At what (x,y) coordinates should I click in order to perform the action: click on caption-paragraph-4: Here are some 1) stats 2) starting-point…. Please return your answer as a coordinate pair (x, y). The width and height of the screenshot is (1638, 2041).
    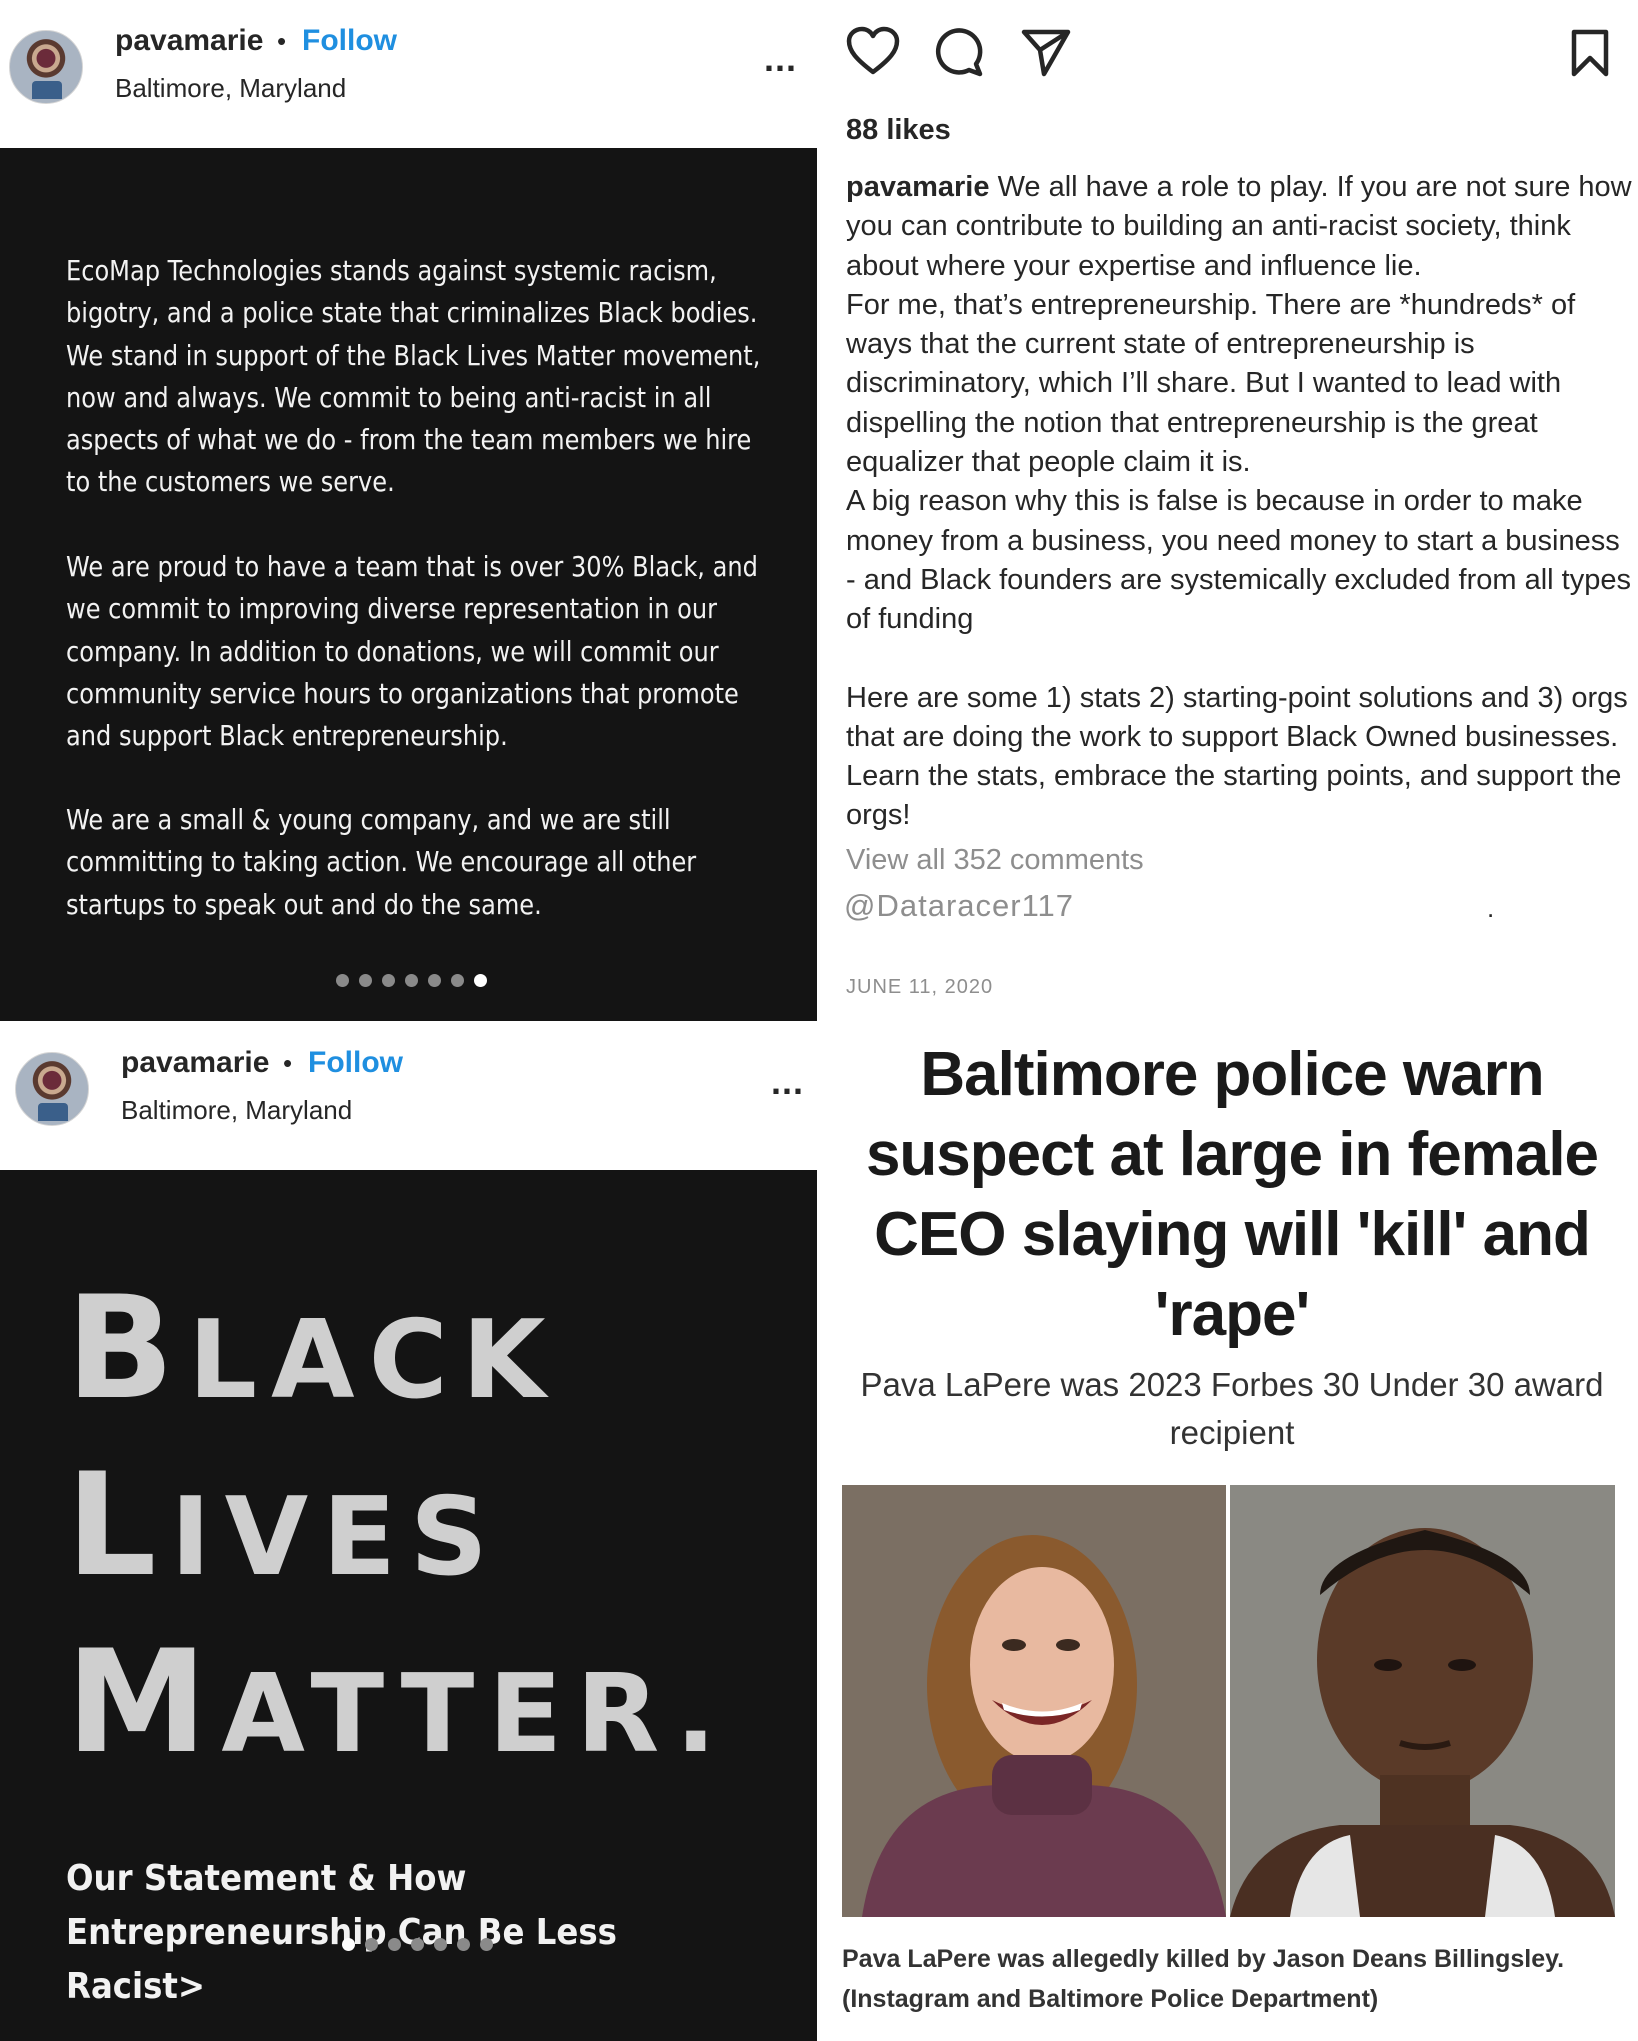
    Looking at the image, I should click on (1237, 756).